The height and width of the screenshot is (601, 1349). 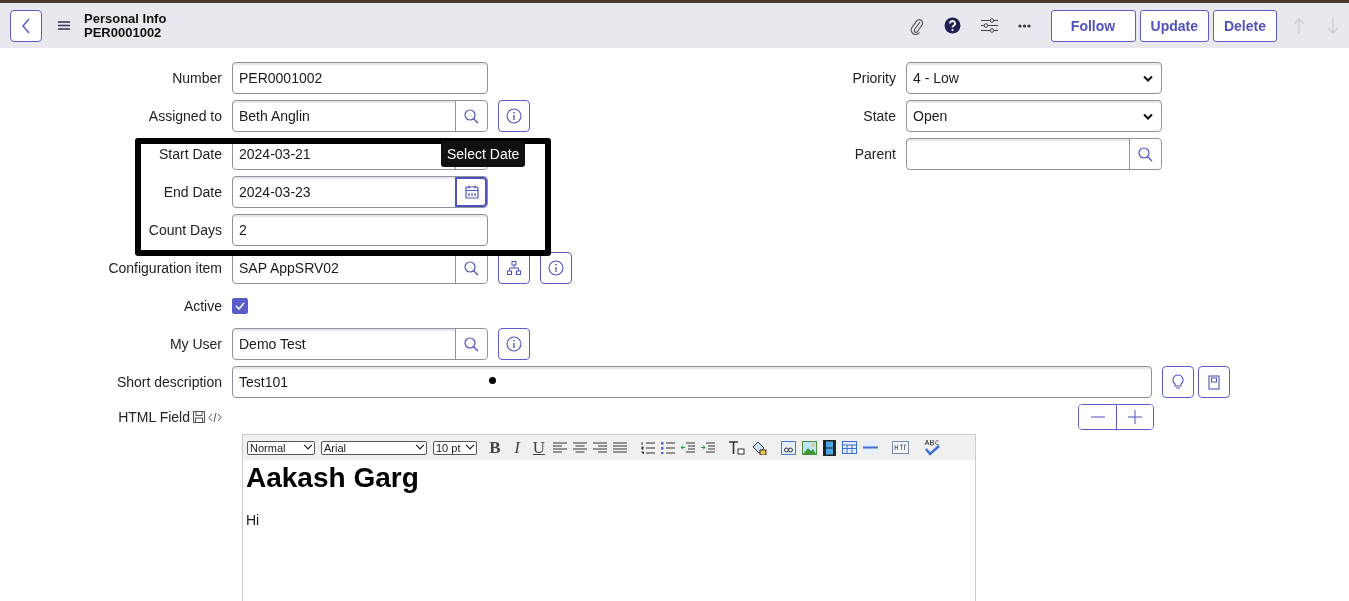 I want to click on table-icon, so click(x=849, y=447).